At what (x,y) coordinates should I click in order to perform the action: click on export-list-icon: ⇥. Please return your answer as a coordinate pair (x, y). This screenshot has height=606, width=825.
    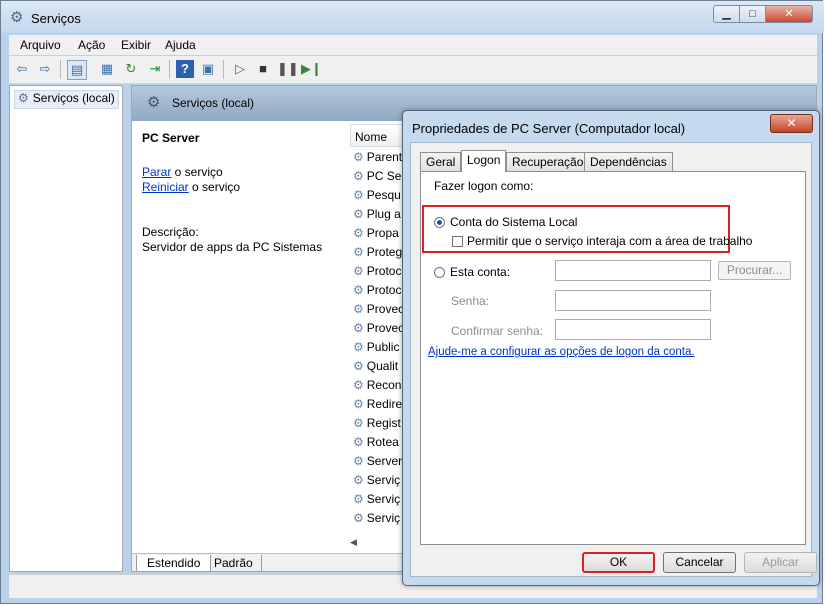
    Looking at the image, I should click on (155, 69).